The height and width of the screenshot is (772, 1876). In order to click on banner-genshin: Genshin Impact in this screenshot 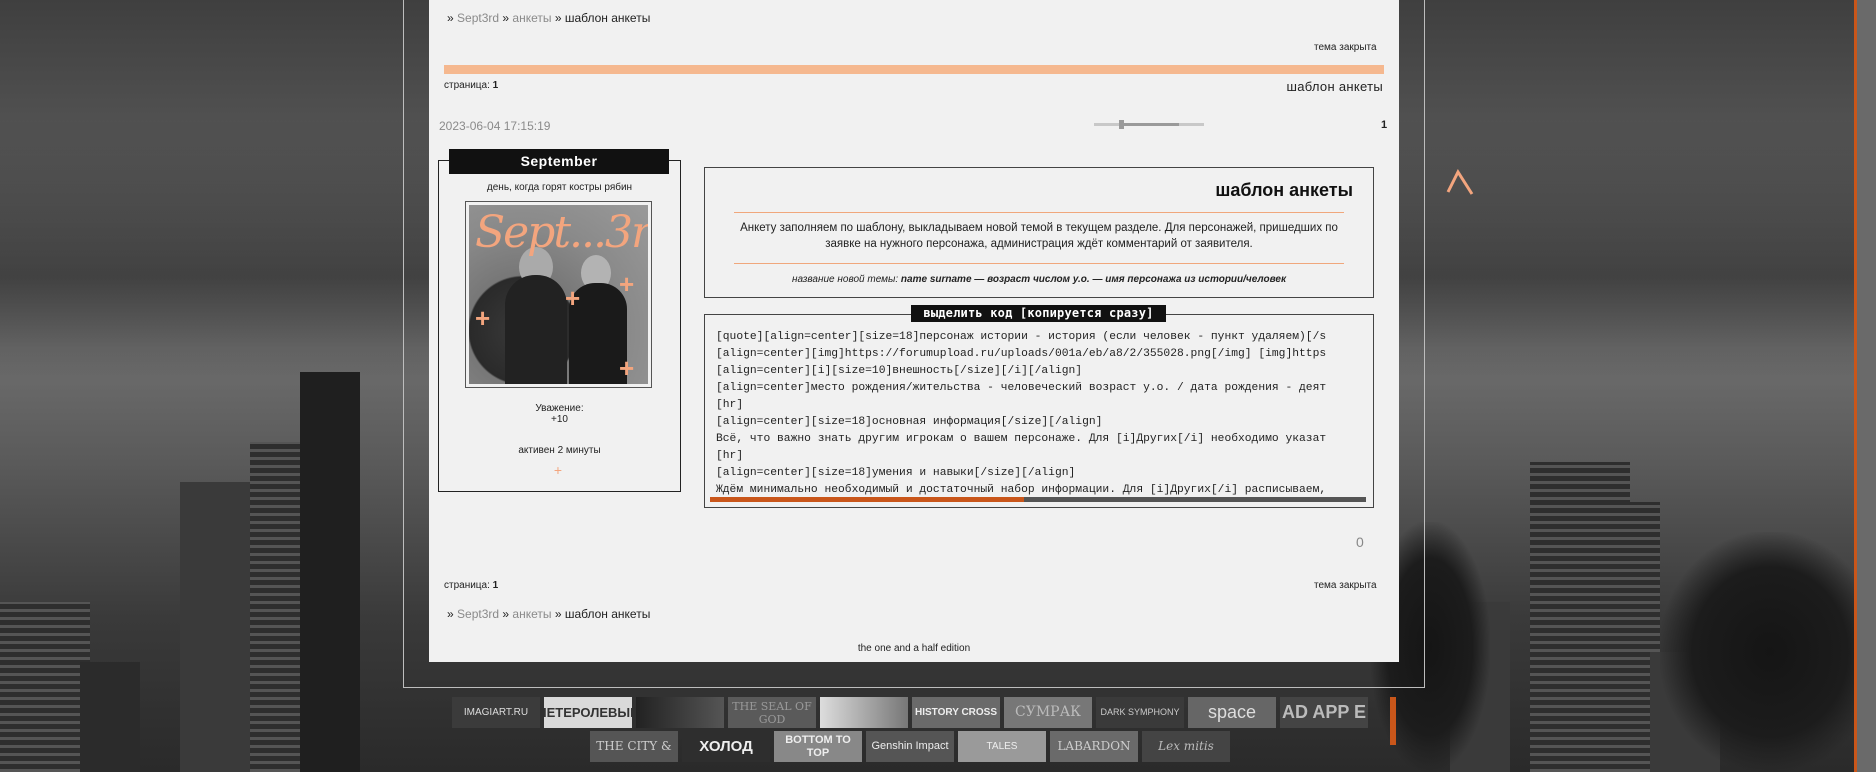, I will do `click(910, 746)`.